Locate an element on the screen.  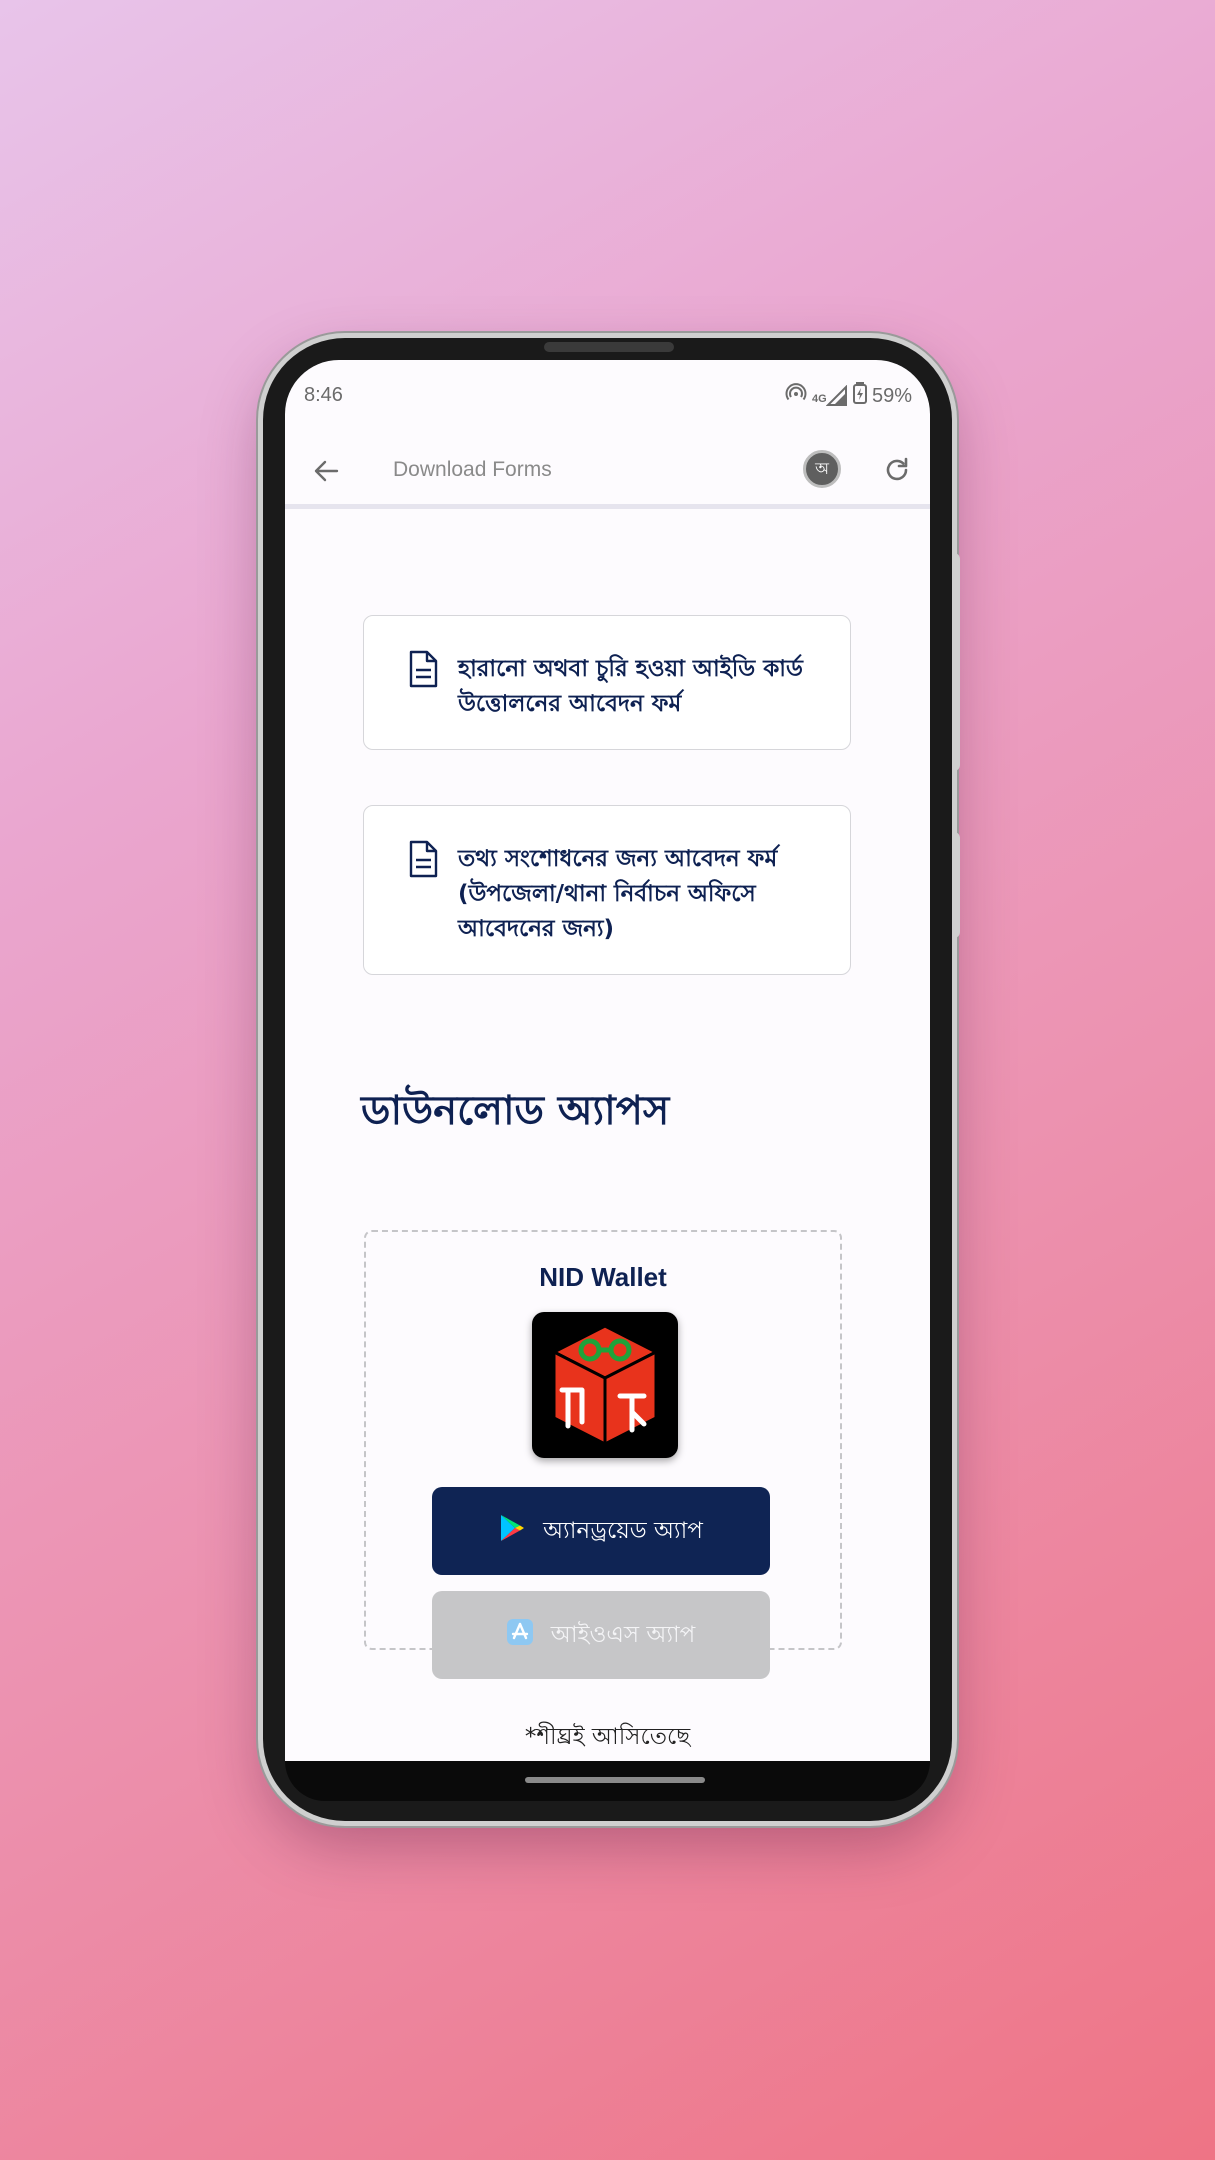
phone-side-button-volume is located at coordinates (956, 885).